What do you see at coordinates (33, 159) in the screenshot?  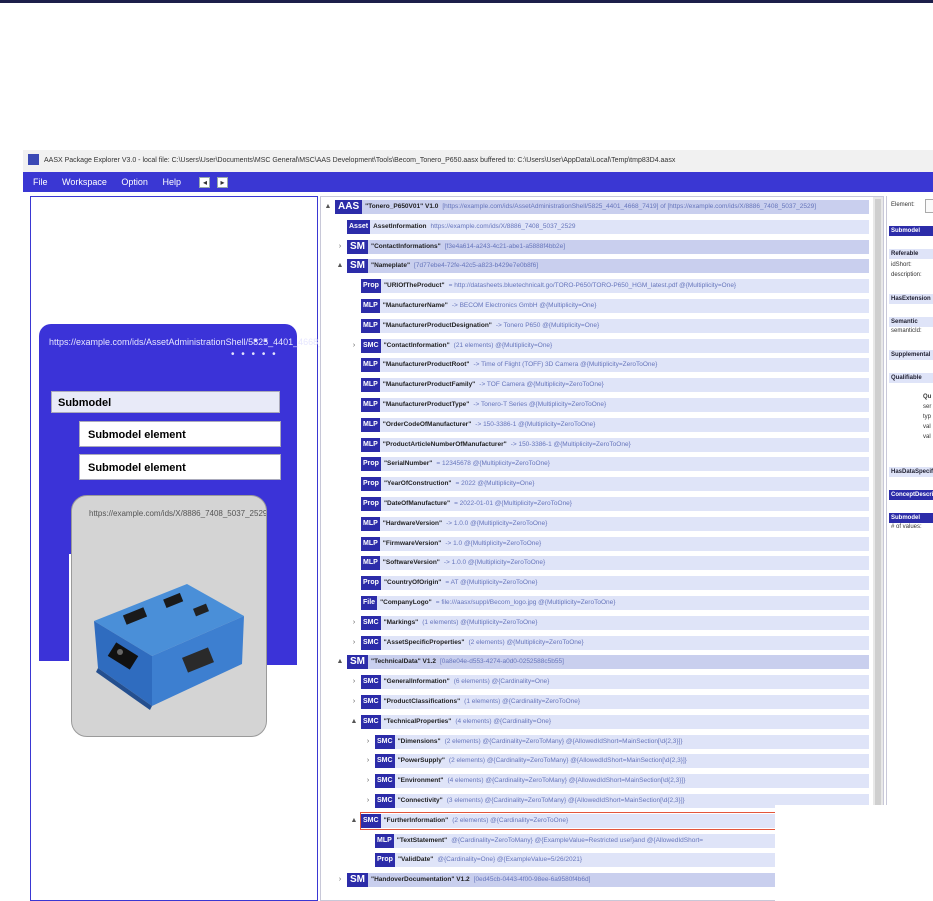 I see `app-icon` at bounding box center [33, 159].